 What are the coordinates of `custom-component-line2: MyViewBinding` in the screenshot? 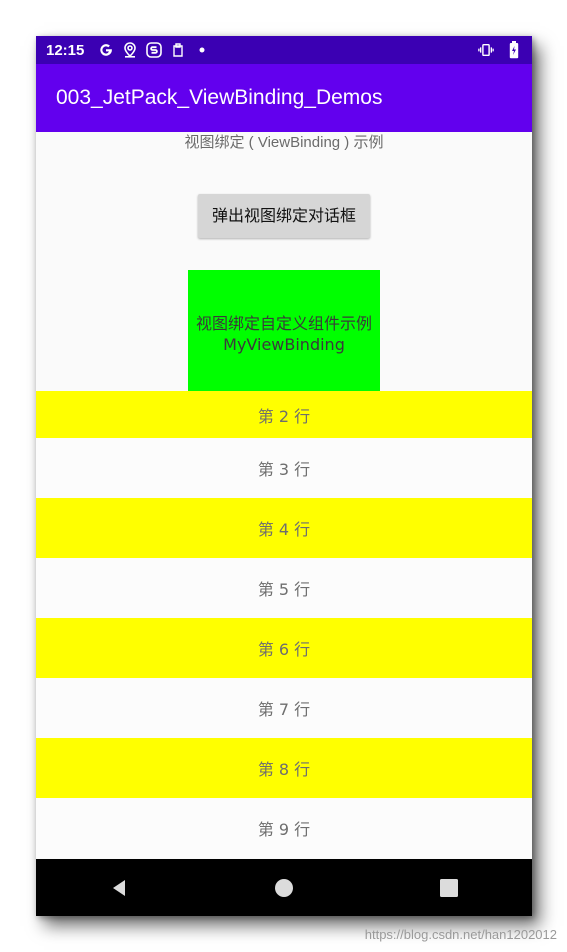 It's located at (284, 344).